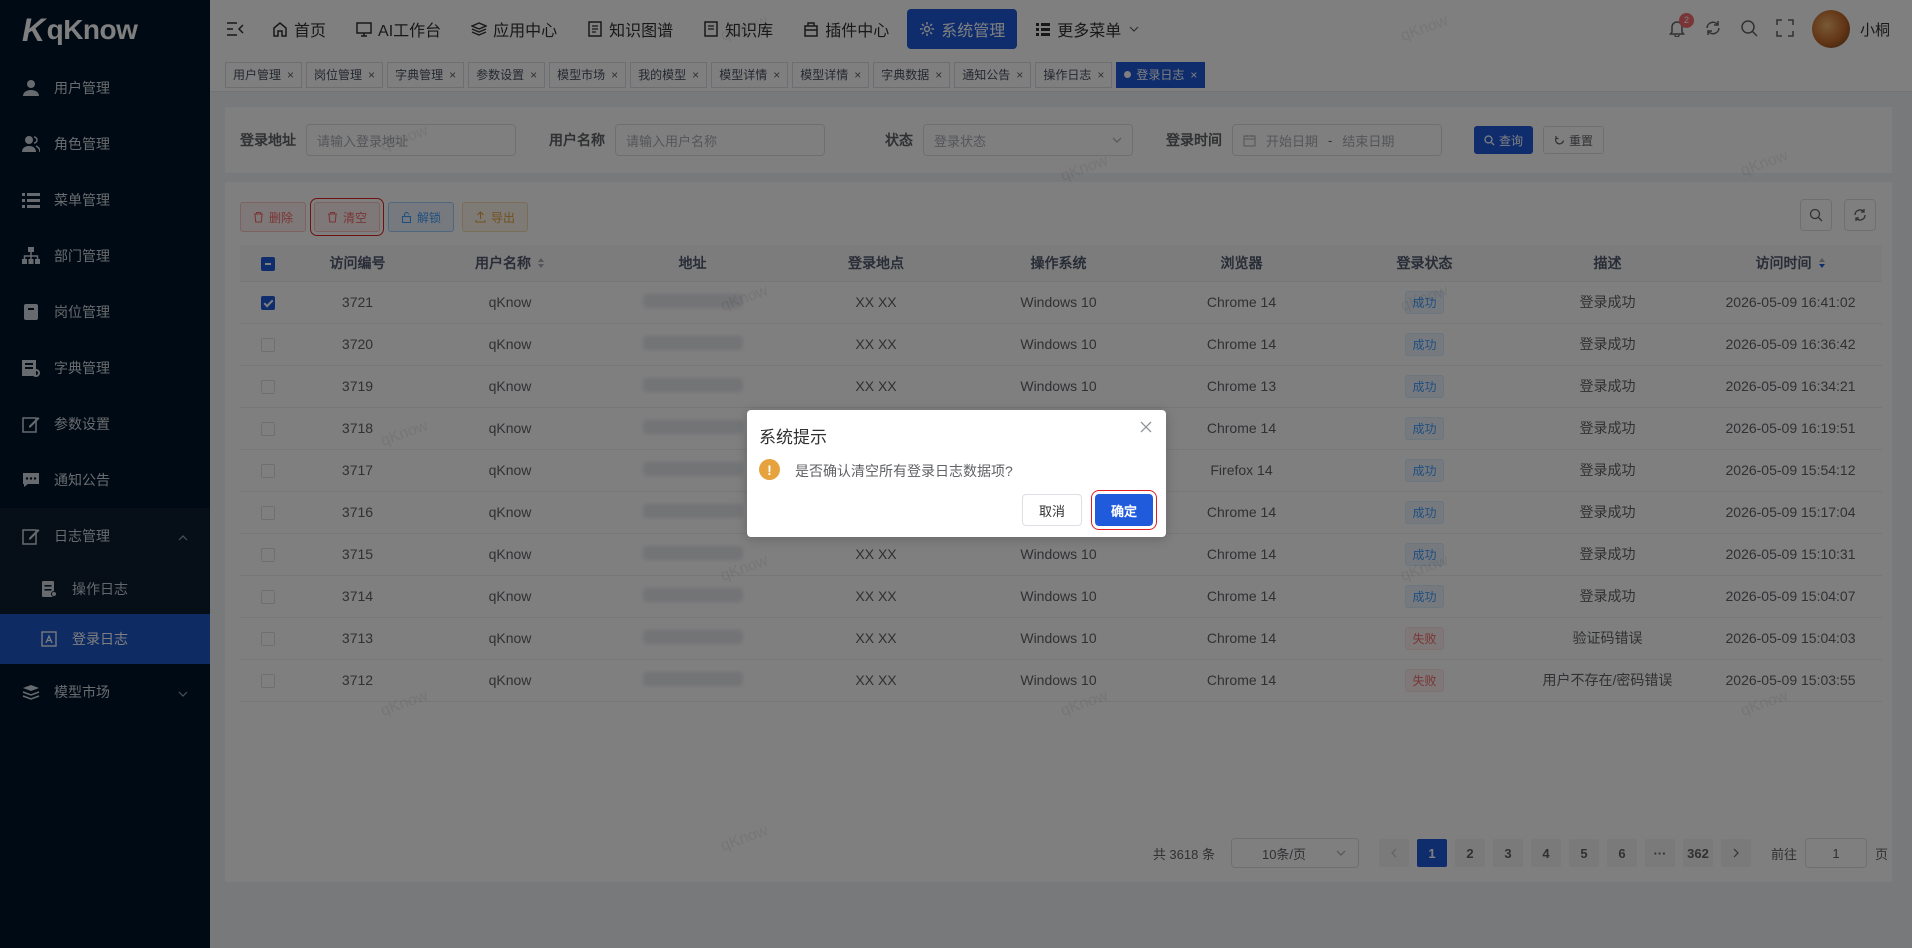 The width and height of the screenshot is (1912, 948). Describe the element at coordinates (1146, 429) in the screenshot. I see `close-icon` at that location.